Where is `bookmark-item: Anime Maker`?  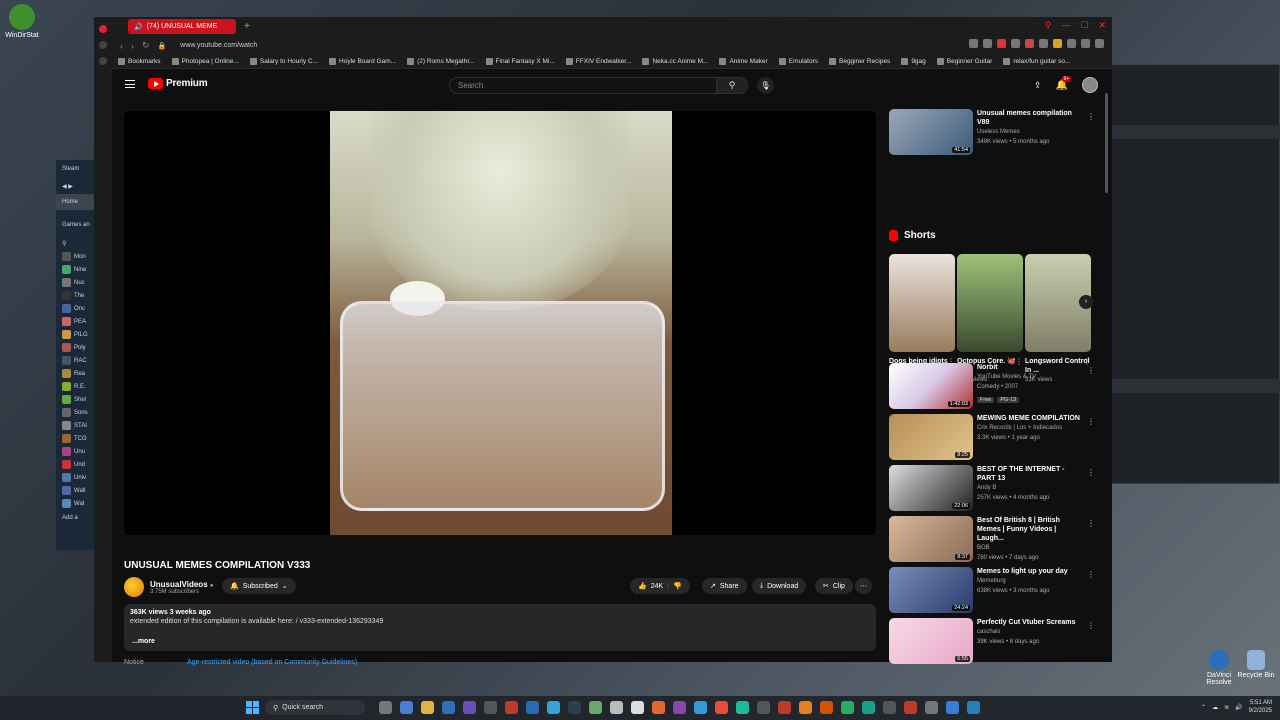
bookmark-item: Anime Maker is located at coordinates (743, 61).